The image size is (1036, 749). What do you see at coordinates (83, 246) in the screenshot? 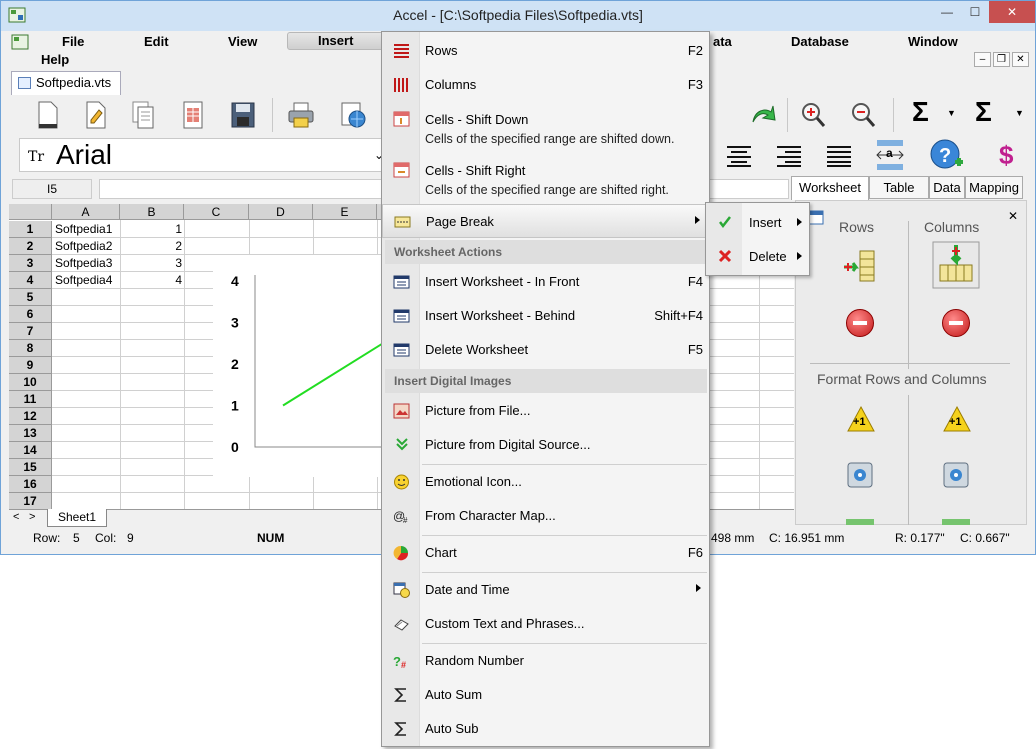
I see `cell-a2: Softpedia2` at bounding box center [83, 246].